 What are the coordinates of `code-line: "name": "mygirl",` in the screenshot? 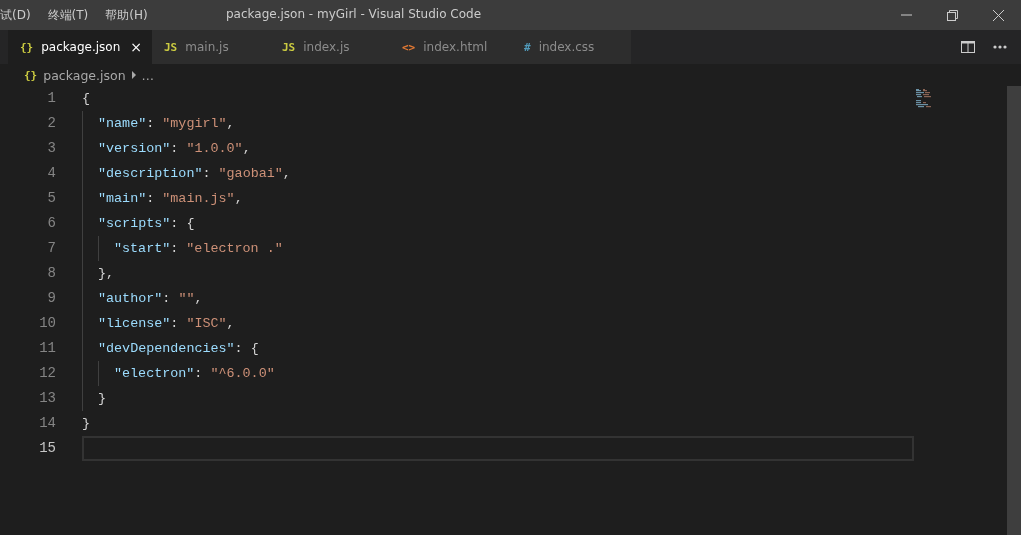 It's located at (166, 124).